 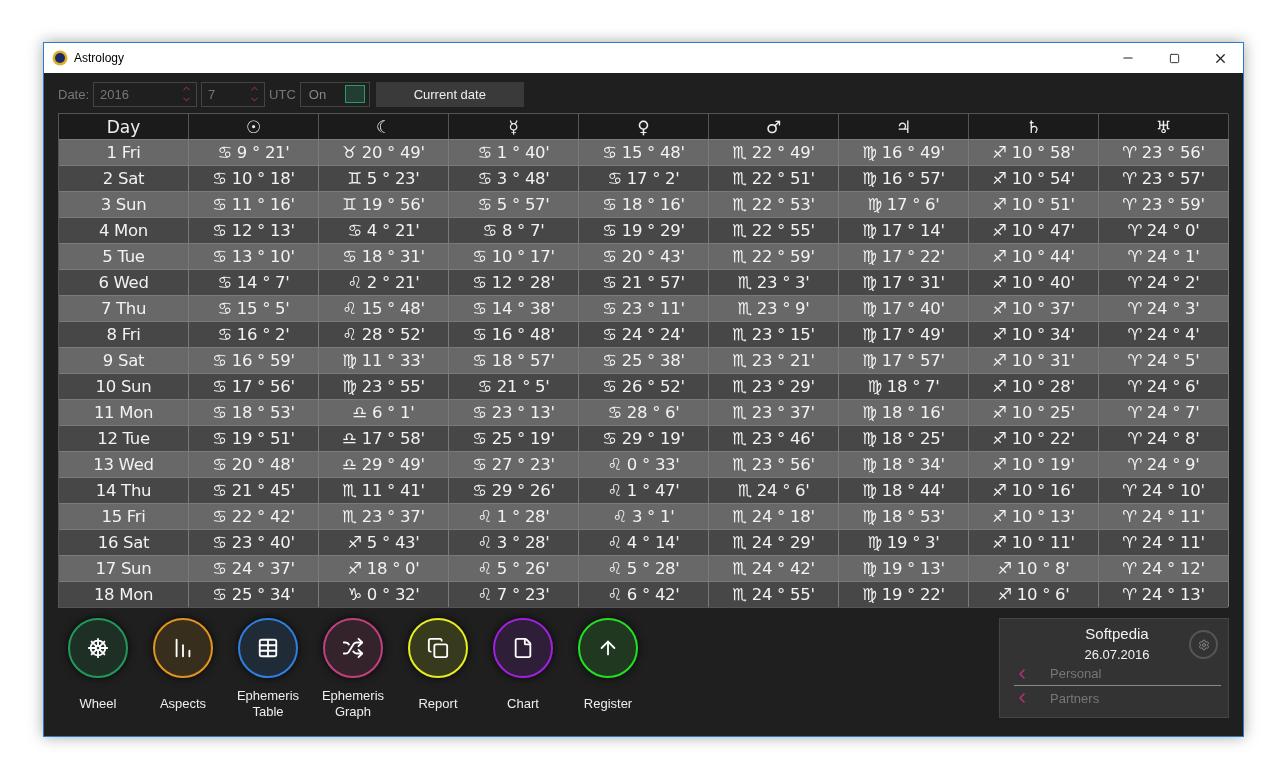 What do you see at coordinates (74, 94) in the screenshot?
I see `date-label: Date:` at bounding box center [74, 94].